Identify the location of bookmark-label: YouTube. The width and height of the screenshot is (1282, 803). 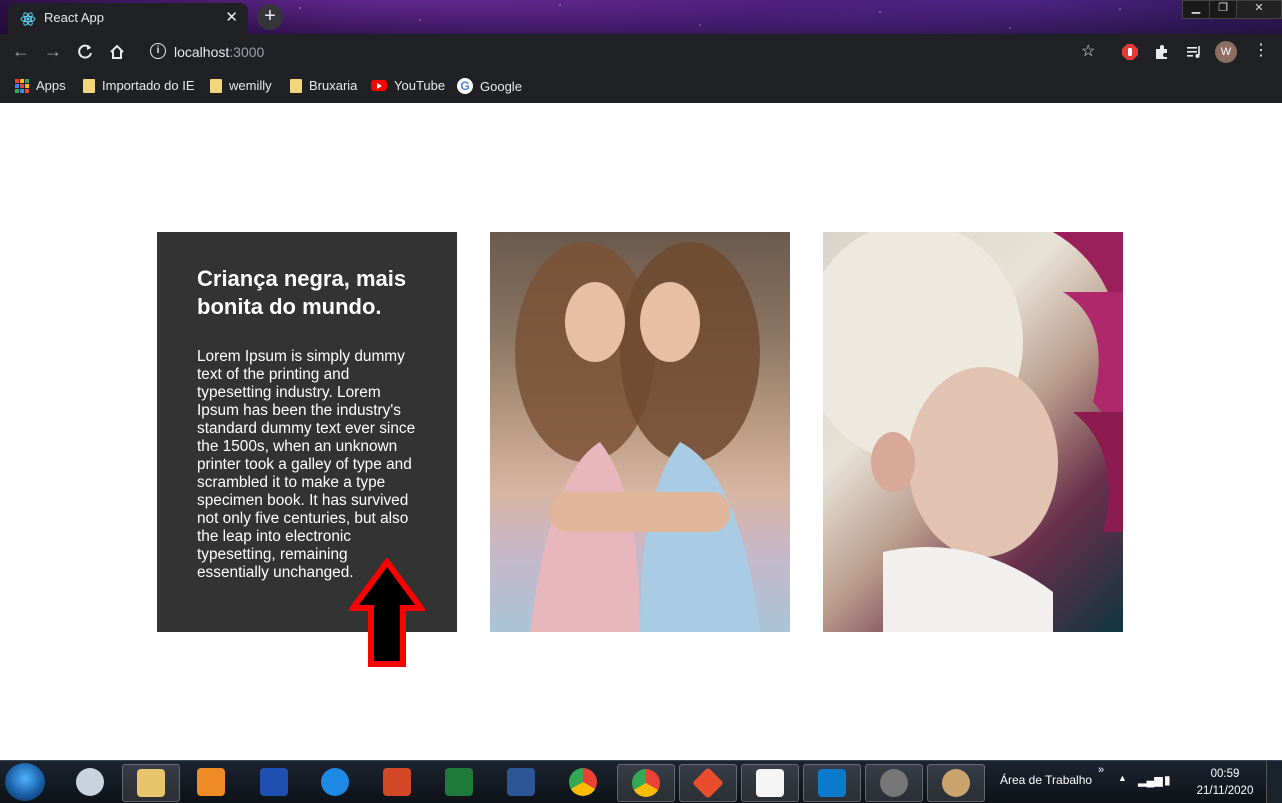
(420, 85).